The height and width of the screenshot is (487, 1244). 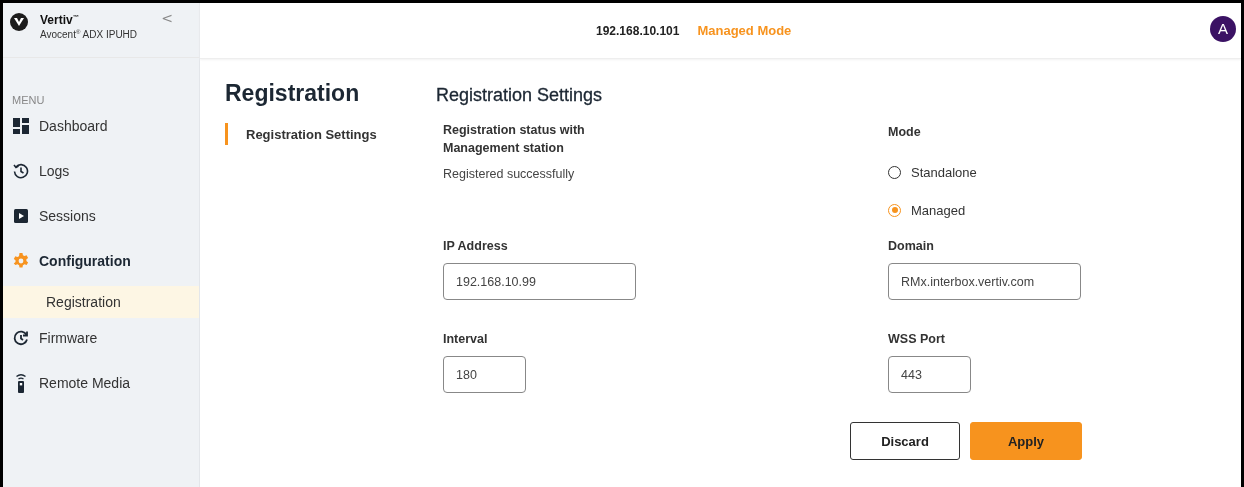 What do you see at coordinates (484, 374) in the screenshot?
I see `input-field: 180` at bounding box center [484, 374].